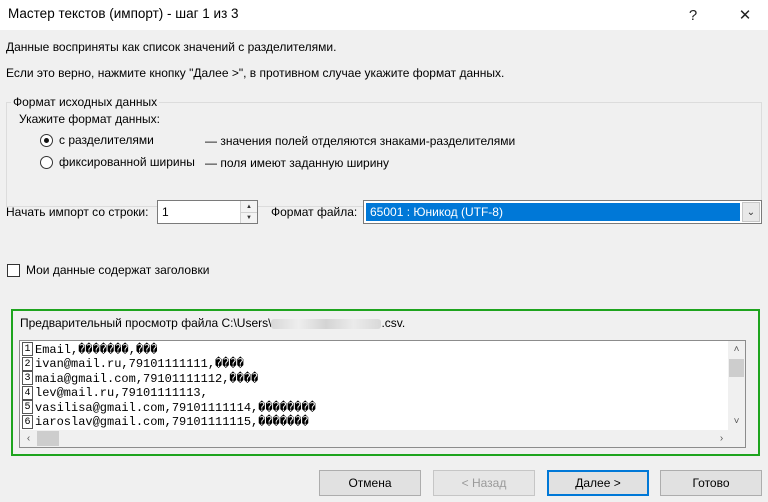 This screenshot has width=768, height=502. Describe the element at coordinates (27, 378) in the screenshot. I see `row-number: 3` at that location.